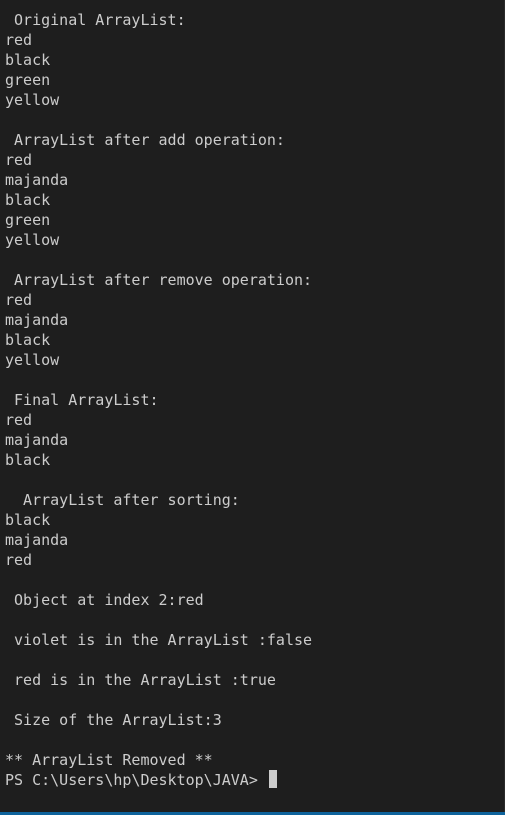 This screenshot has width=505, height=815. I want to click on shell-prompt: PS C:\Users\hp\Desktop\JAVA>, so click(136, 780).